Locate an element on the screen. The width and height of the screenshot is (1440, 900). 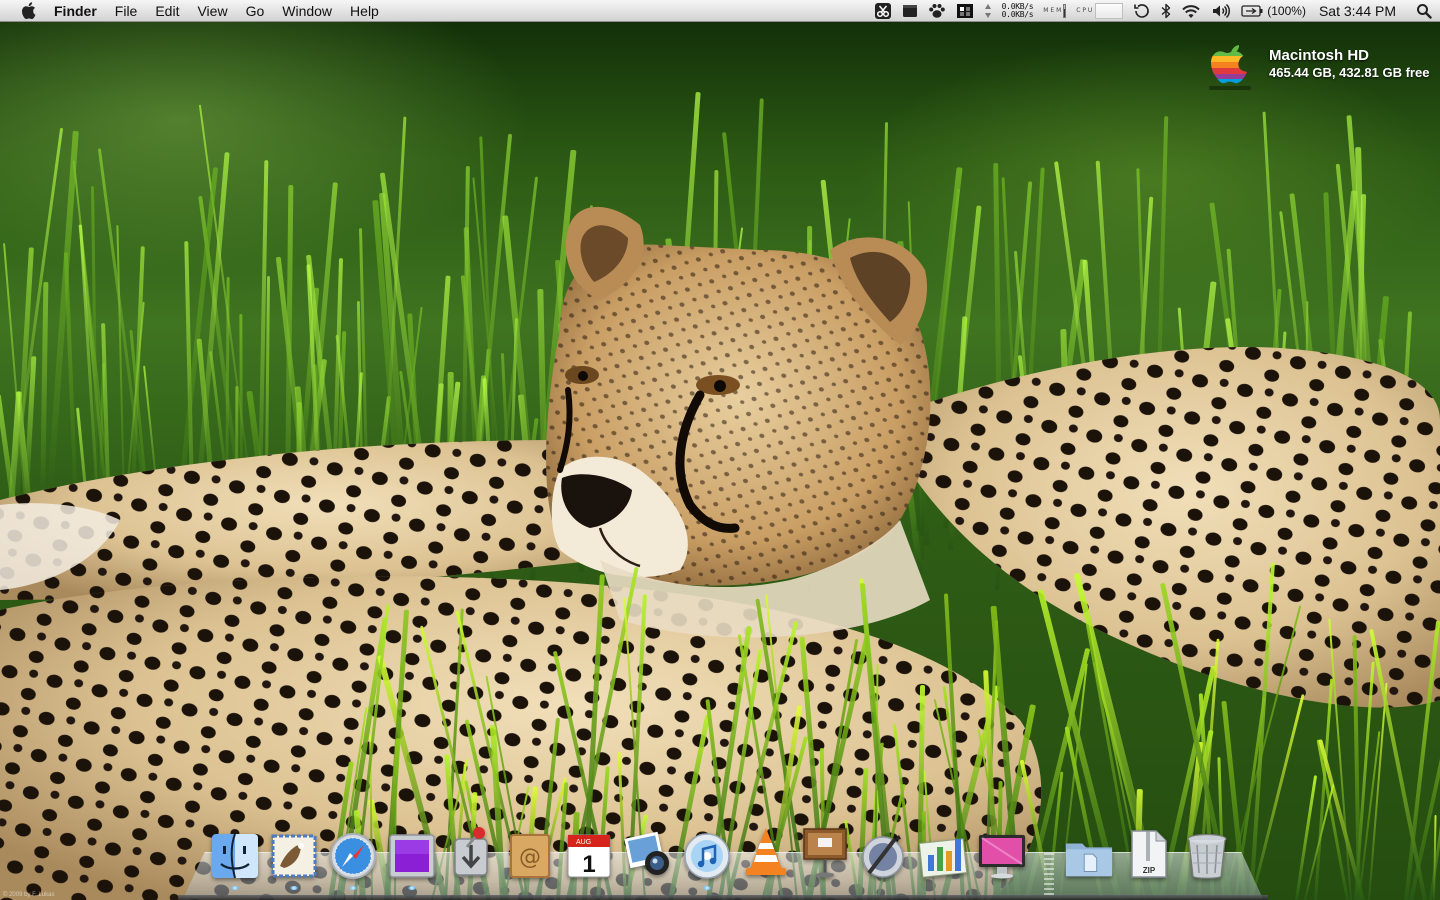
ical-icon: AUG 1 is located at coordinates (589, 856).